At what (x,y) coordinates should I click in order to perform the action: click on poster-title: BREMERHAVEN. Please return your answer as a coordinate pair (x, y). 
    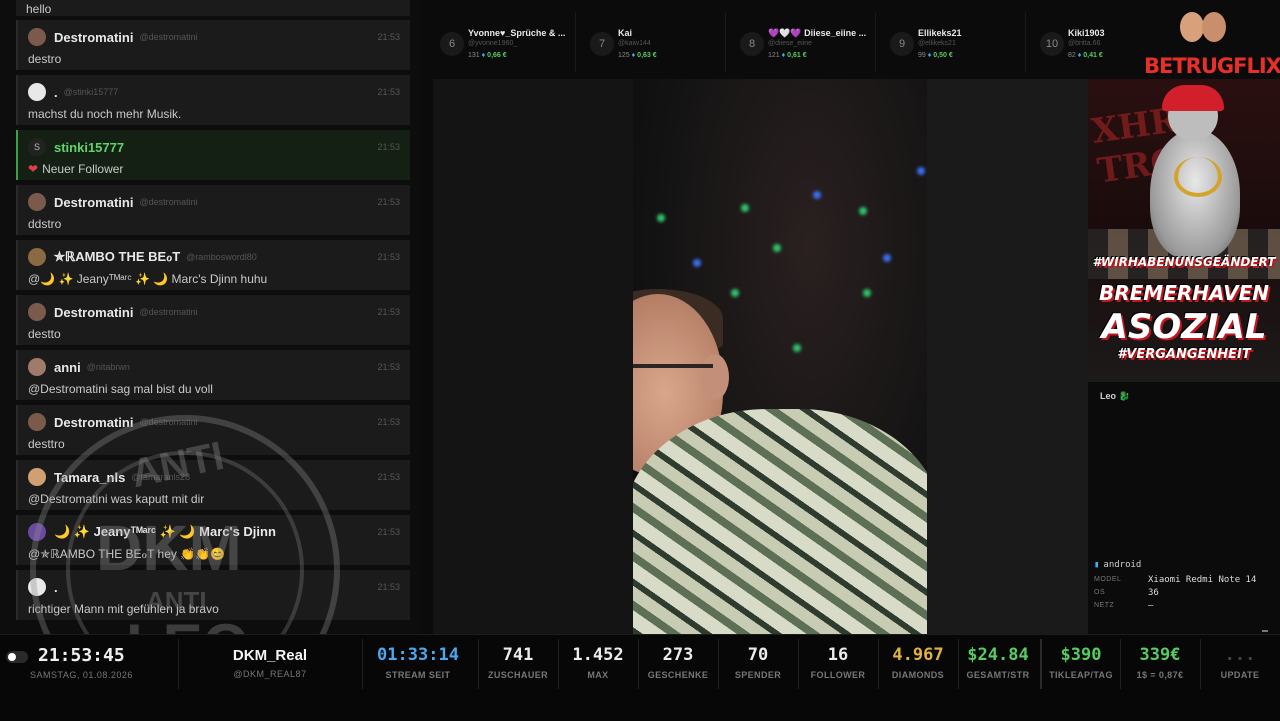
    Looking at the image, I should click on (1183, 293).